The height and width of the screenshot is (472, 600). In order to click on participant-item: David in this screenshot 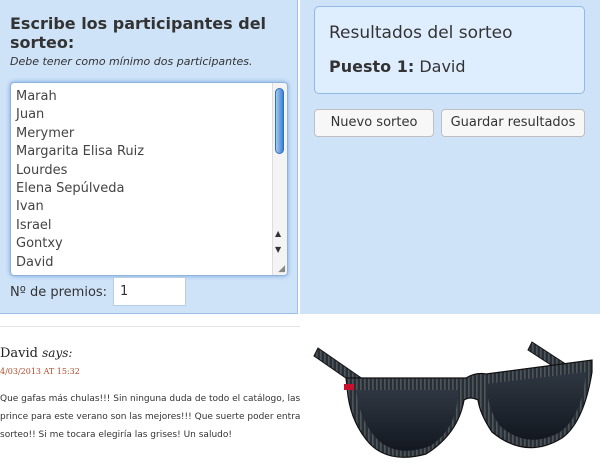, I will do `click(35, 262)`.